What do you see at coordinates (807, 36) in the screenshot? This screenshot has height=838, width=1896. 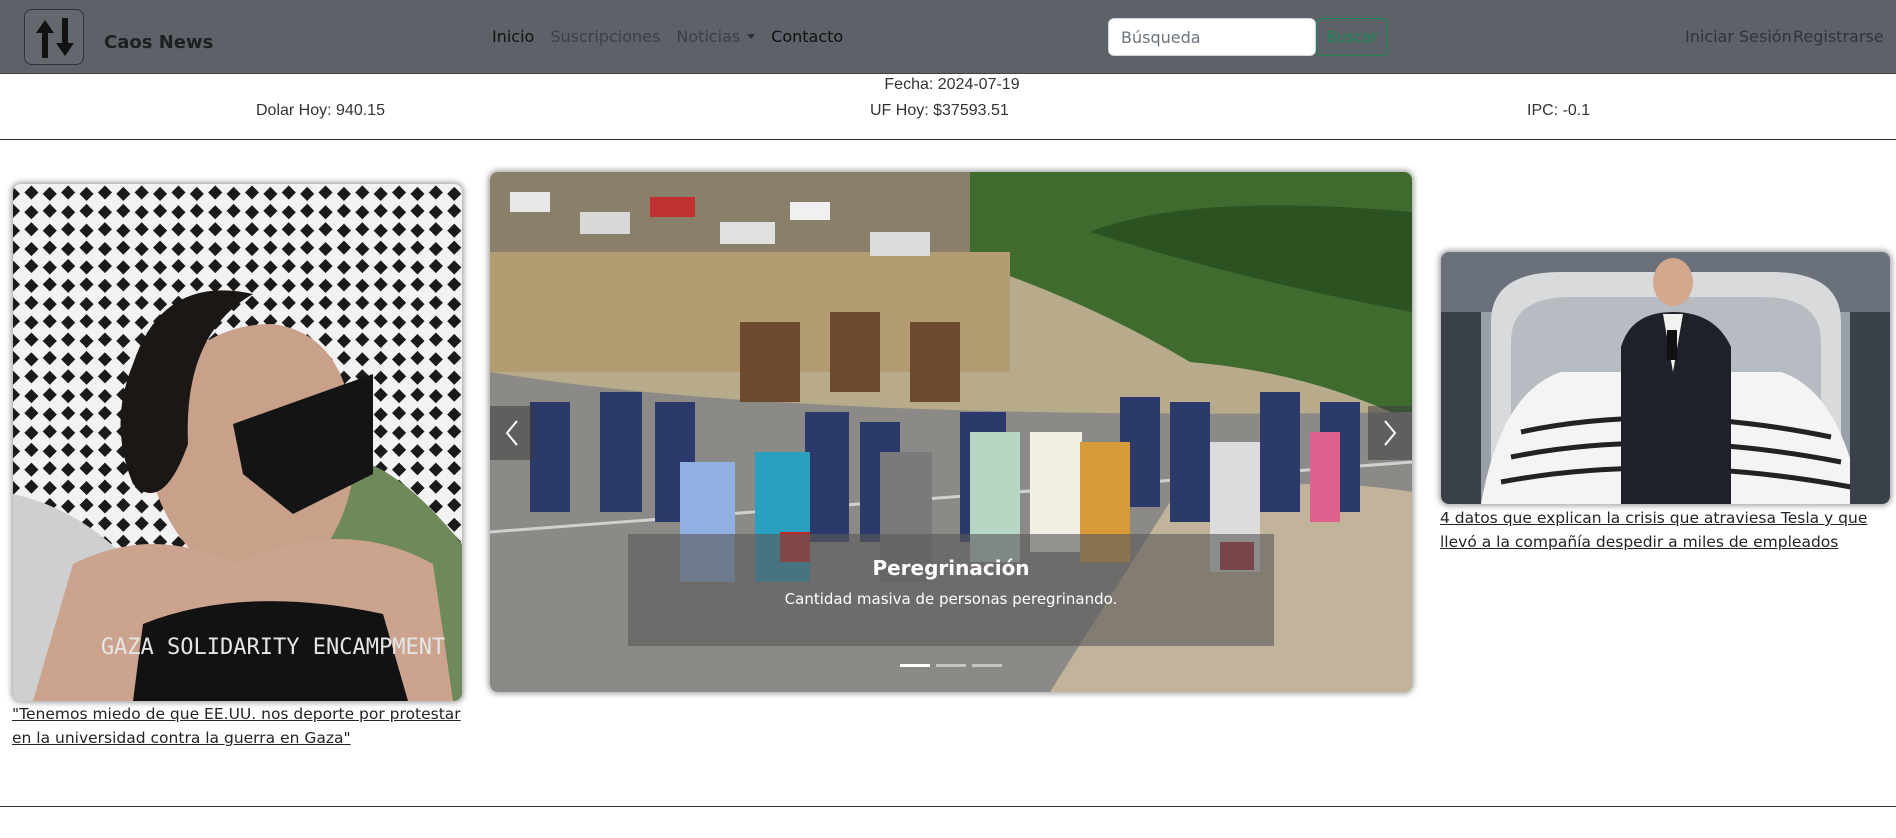 I see `nav-contacto: Contacto` at bounding box center [807, 36].